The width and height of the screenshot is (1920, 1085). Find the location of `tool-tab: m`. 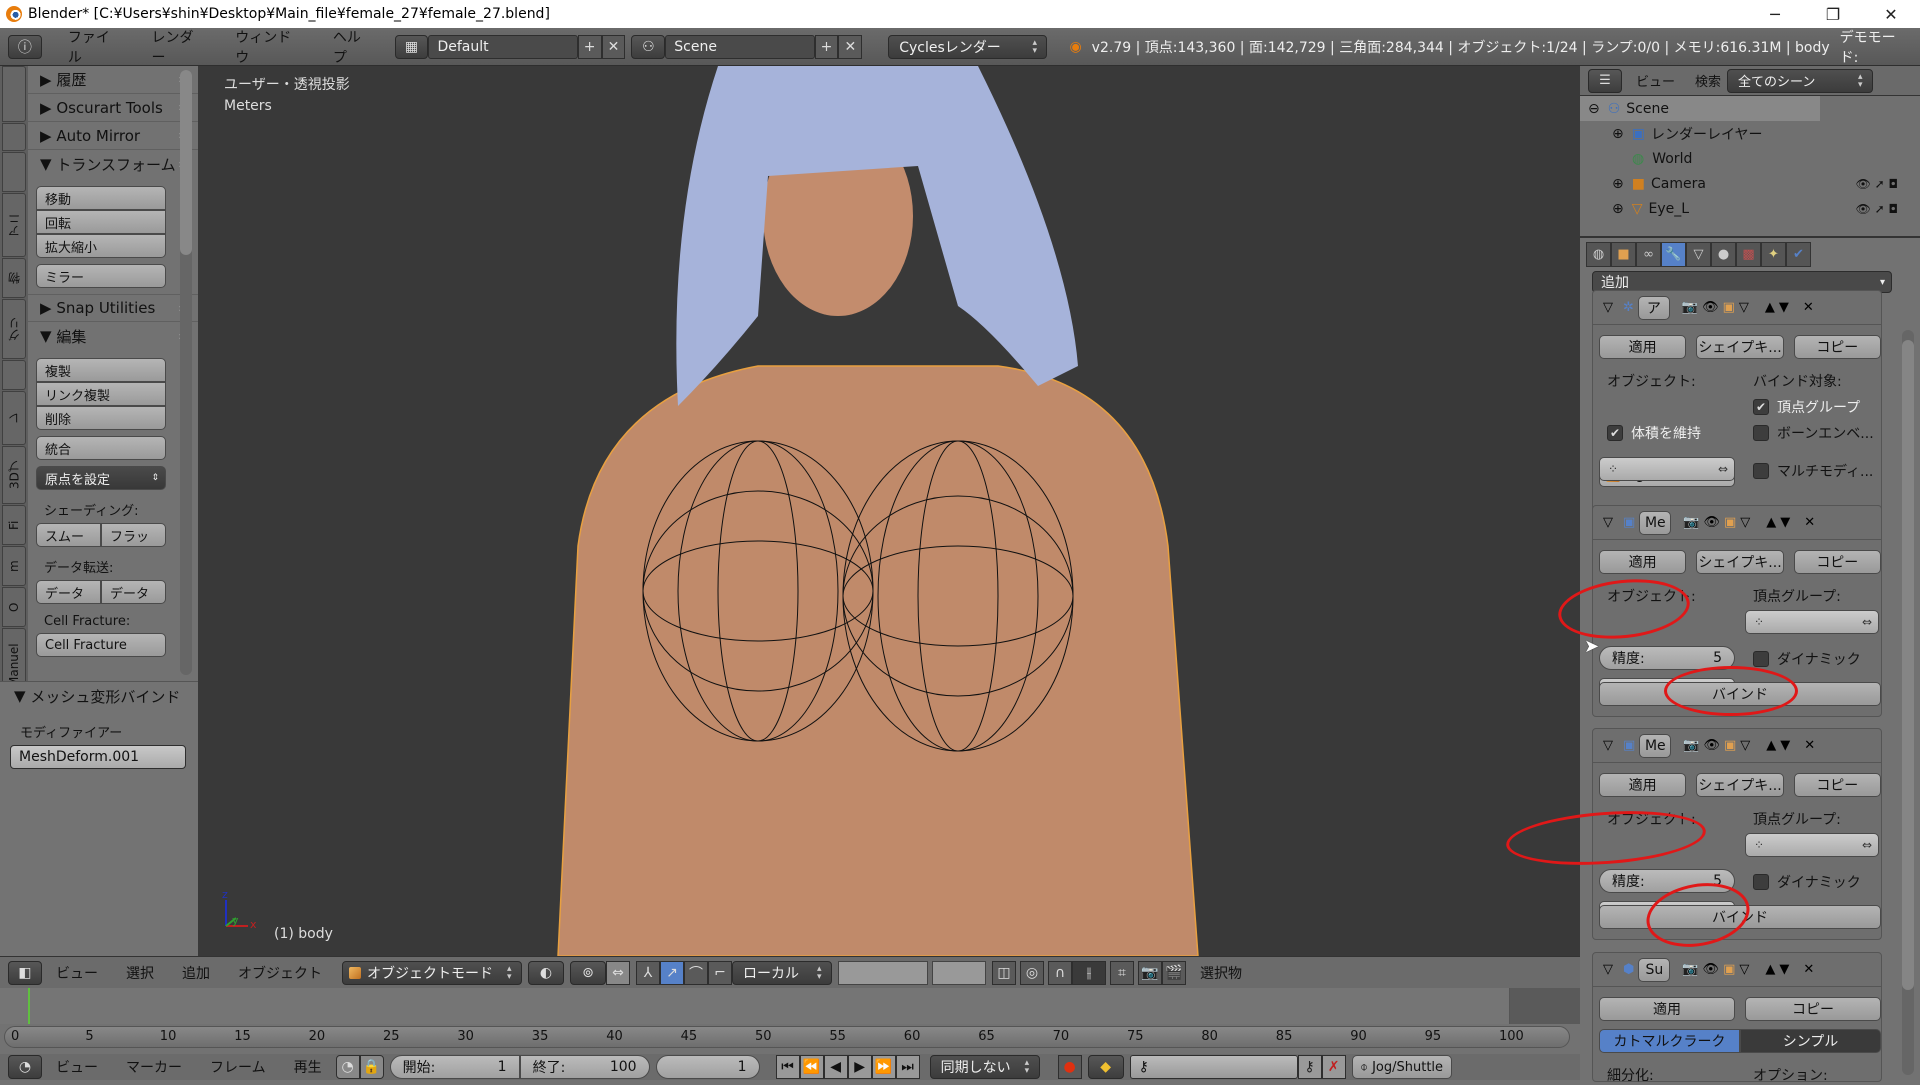

tool-tab: m is located at coordinates (14, 566).